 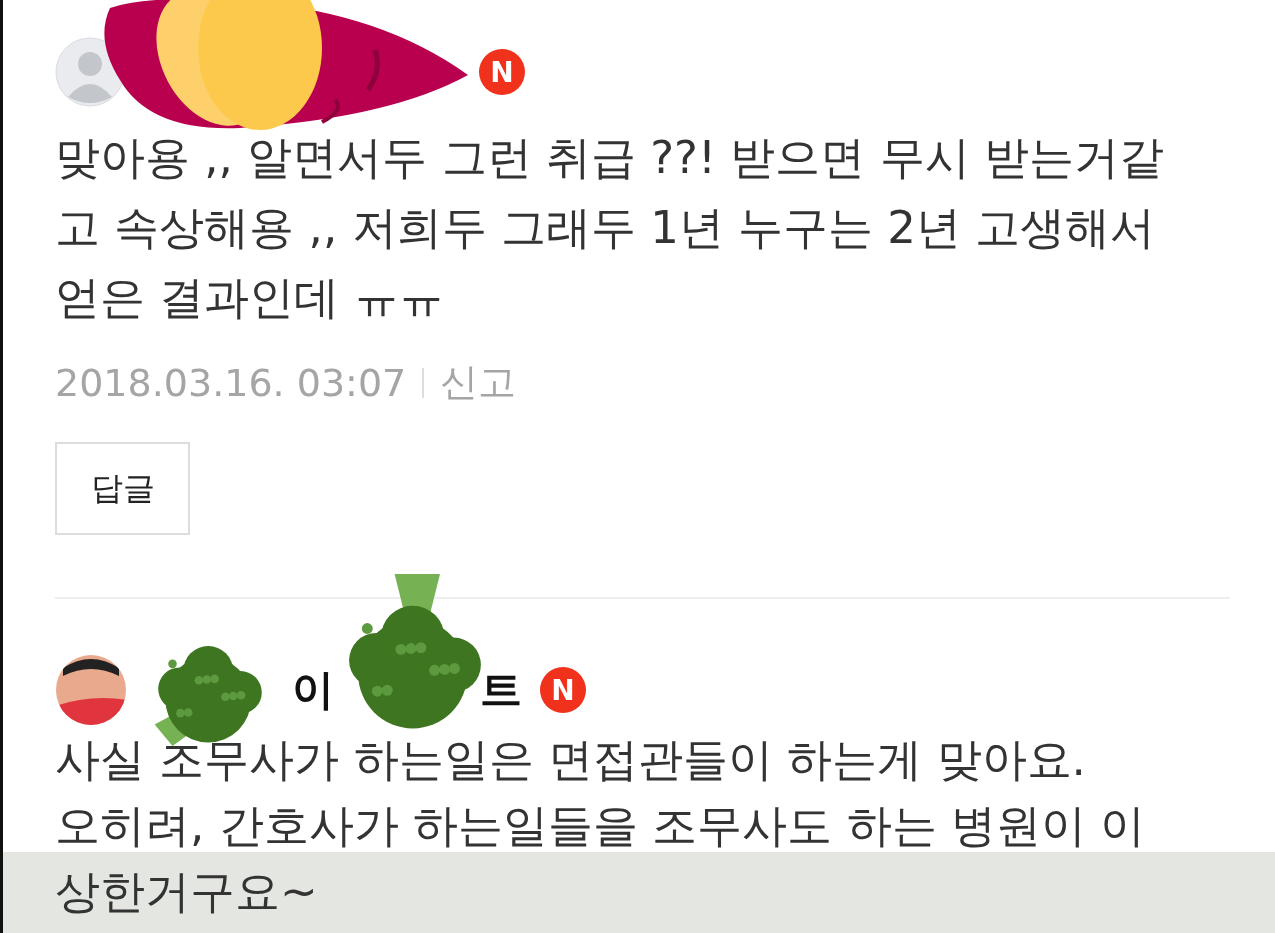 I want to click on reply-button: 답글, so click(x=122, y=488).